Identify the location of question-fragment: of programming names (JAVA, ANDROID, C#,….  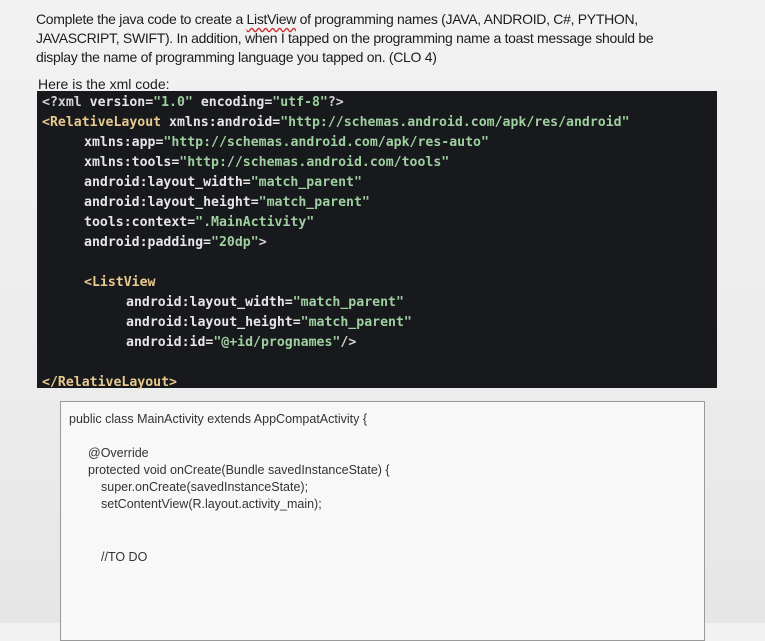
(467, 19).